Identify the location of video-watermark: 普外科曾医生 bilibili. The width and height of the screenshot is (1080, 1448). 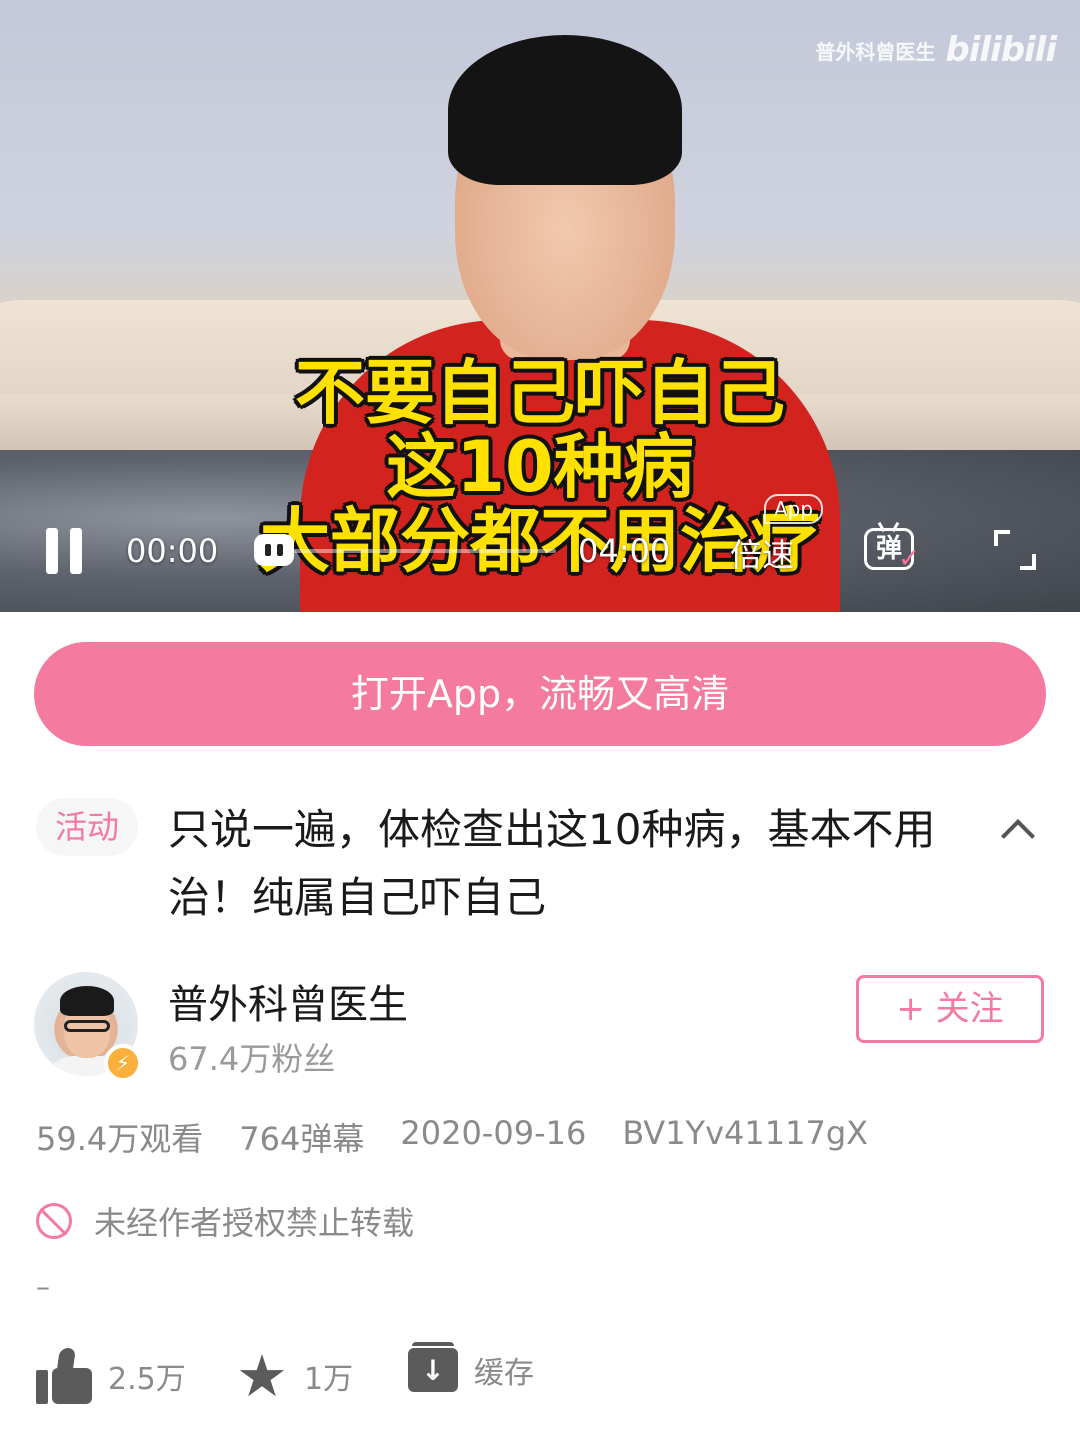
(936, 50).